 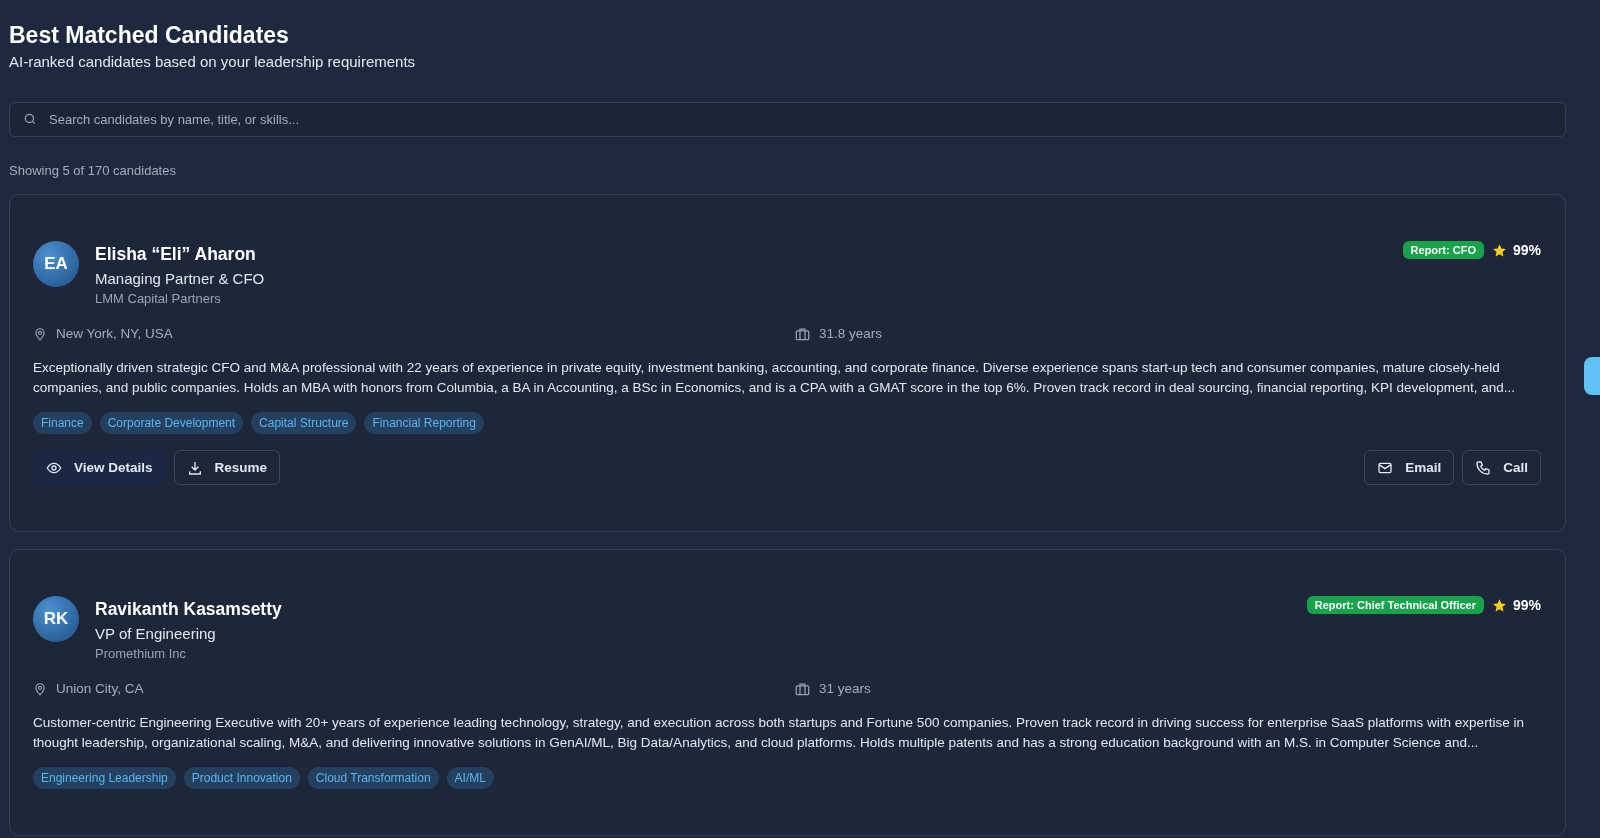 I want to click on email-button: Email, so click(x=1409, y=467).